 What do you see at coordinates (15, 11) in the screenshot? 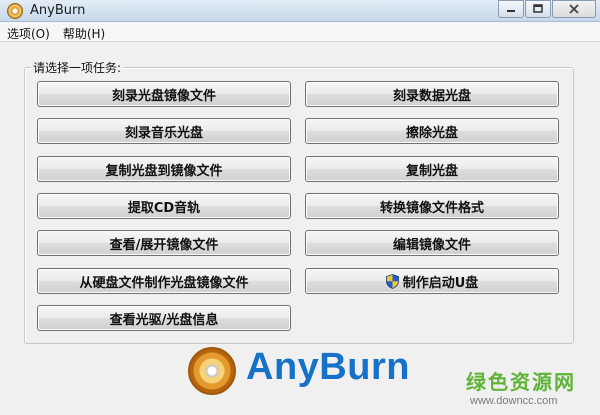
I see `disc-icon` at bounding box center [15, 11].